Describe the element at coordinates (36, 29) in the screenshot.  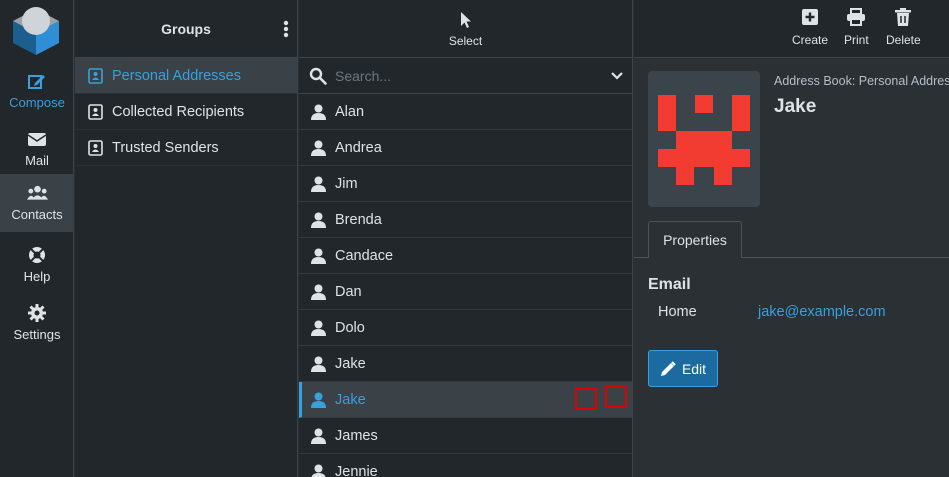
I see `roundcube-logo` at that location.